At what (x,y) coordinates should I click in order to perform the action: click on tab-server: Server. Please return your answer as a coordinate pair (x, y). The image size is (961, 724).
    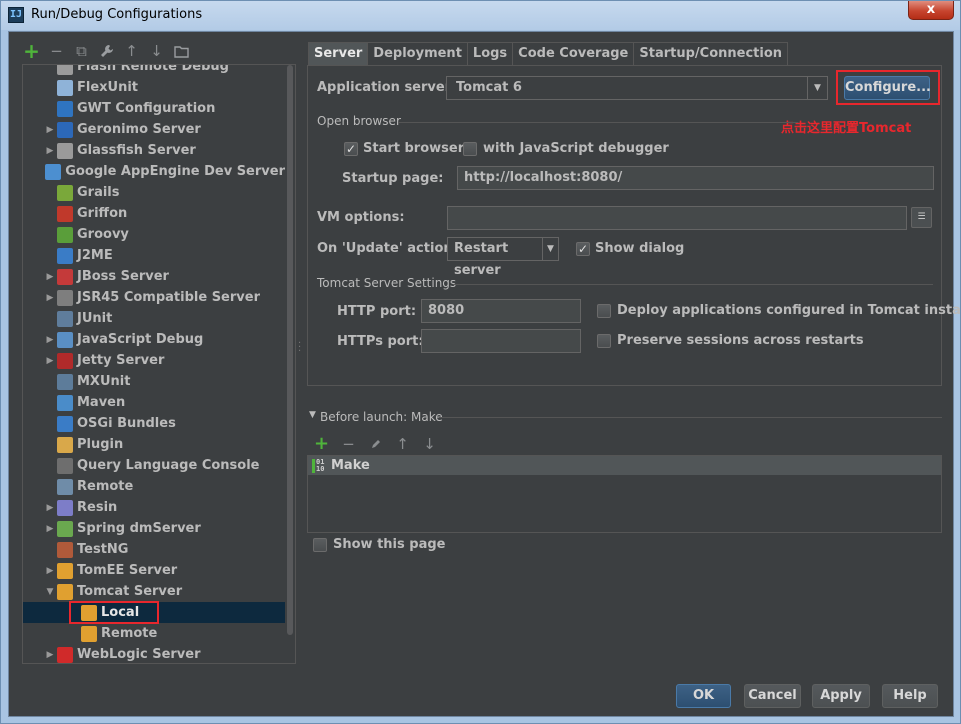
    Looking at the image, I should click on (338, 53).